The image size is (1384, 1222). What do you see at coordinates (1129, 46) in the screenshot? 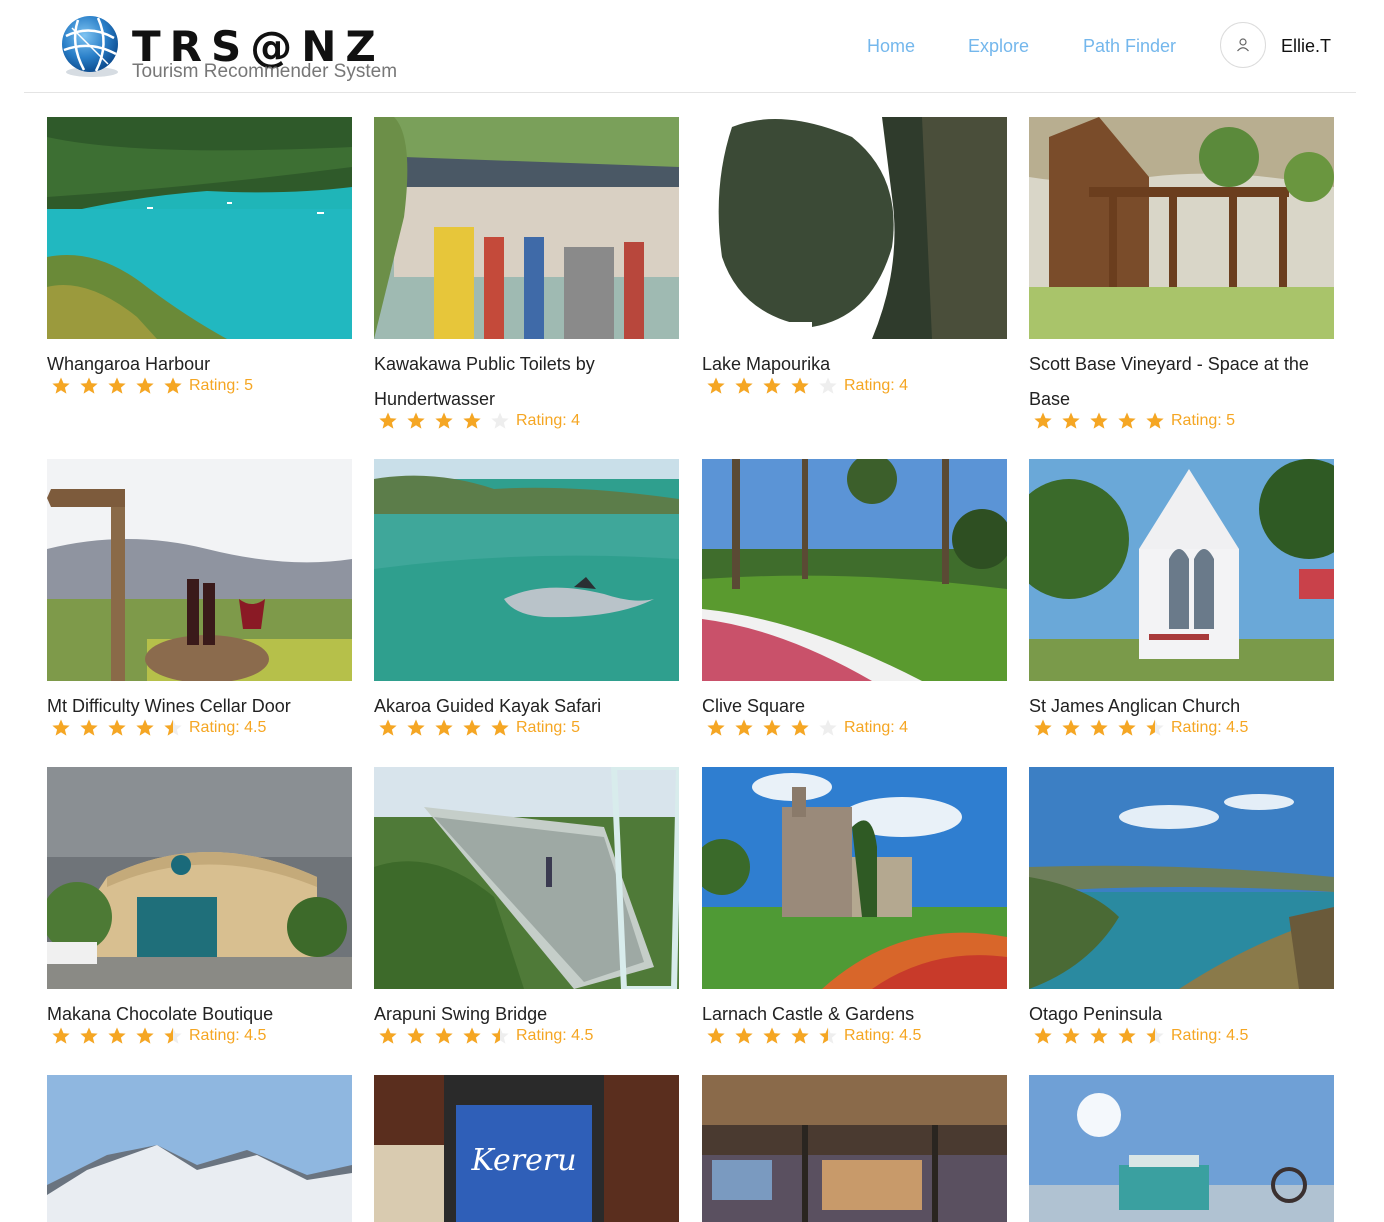
I see `nav-path-finder-link: Path Finder` at bounding box center [1129, 46].